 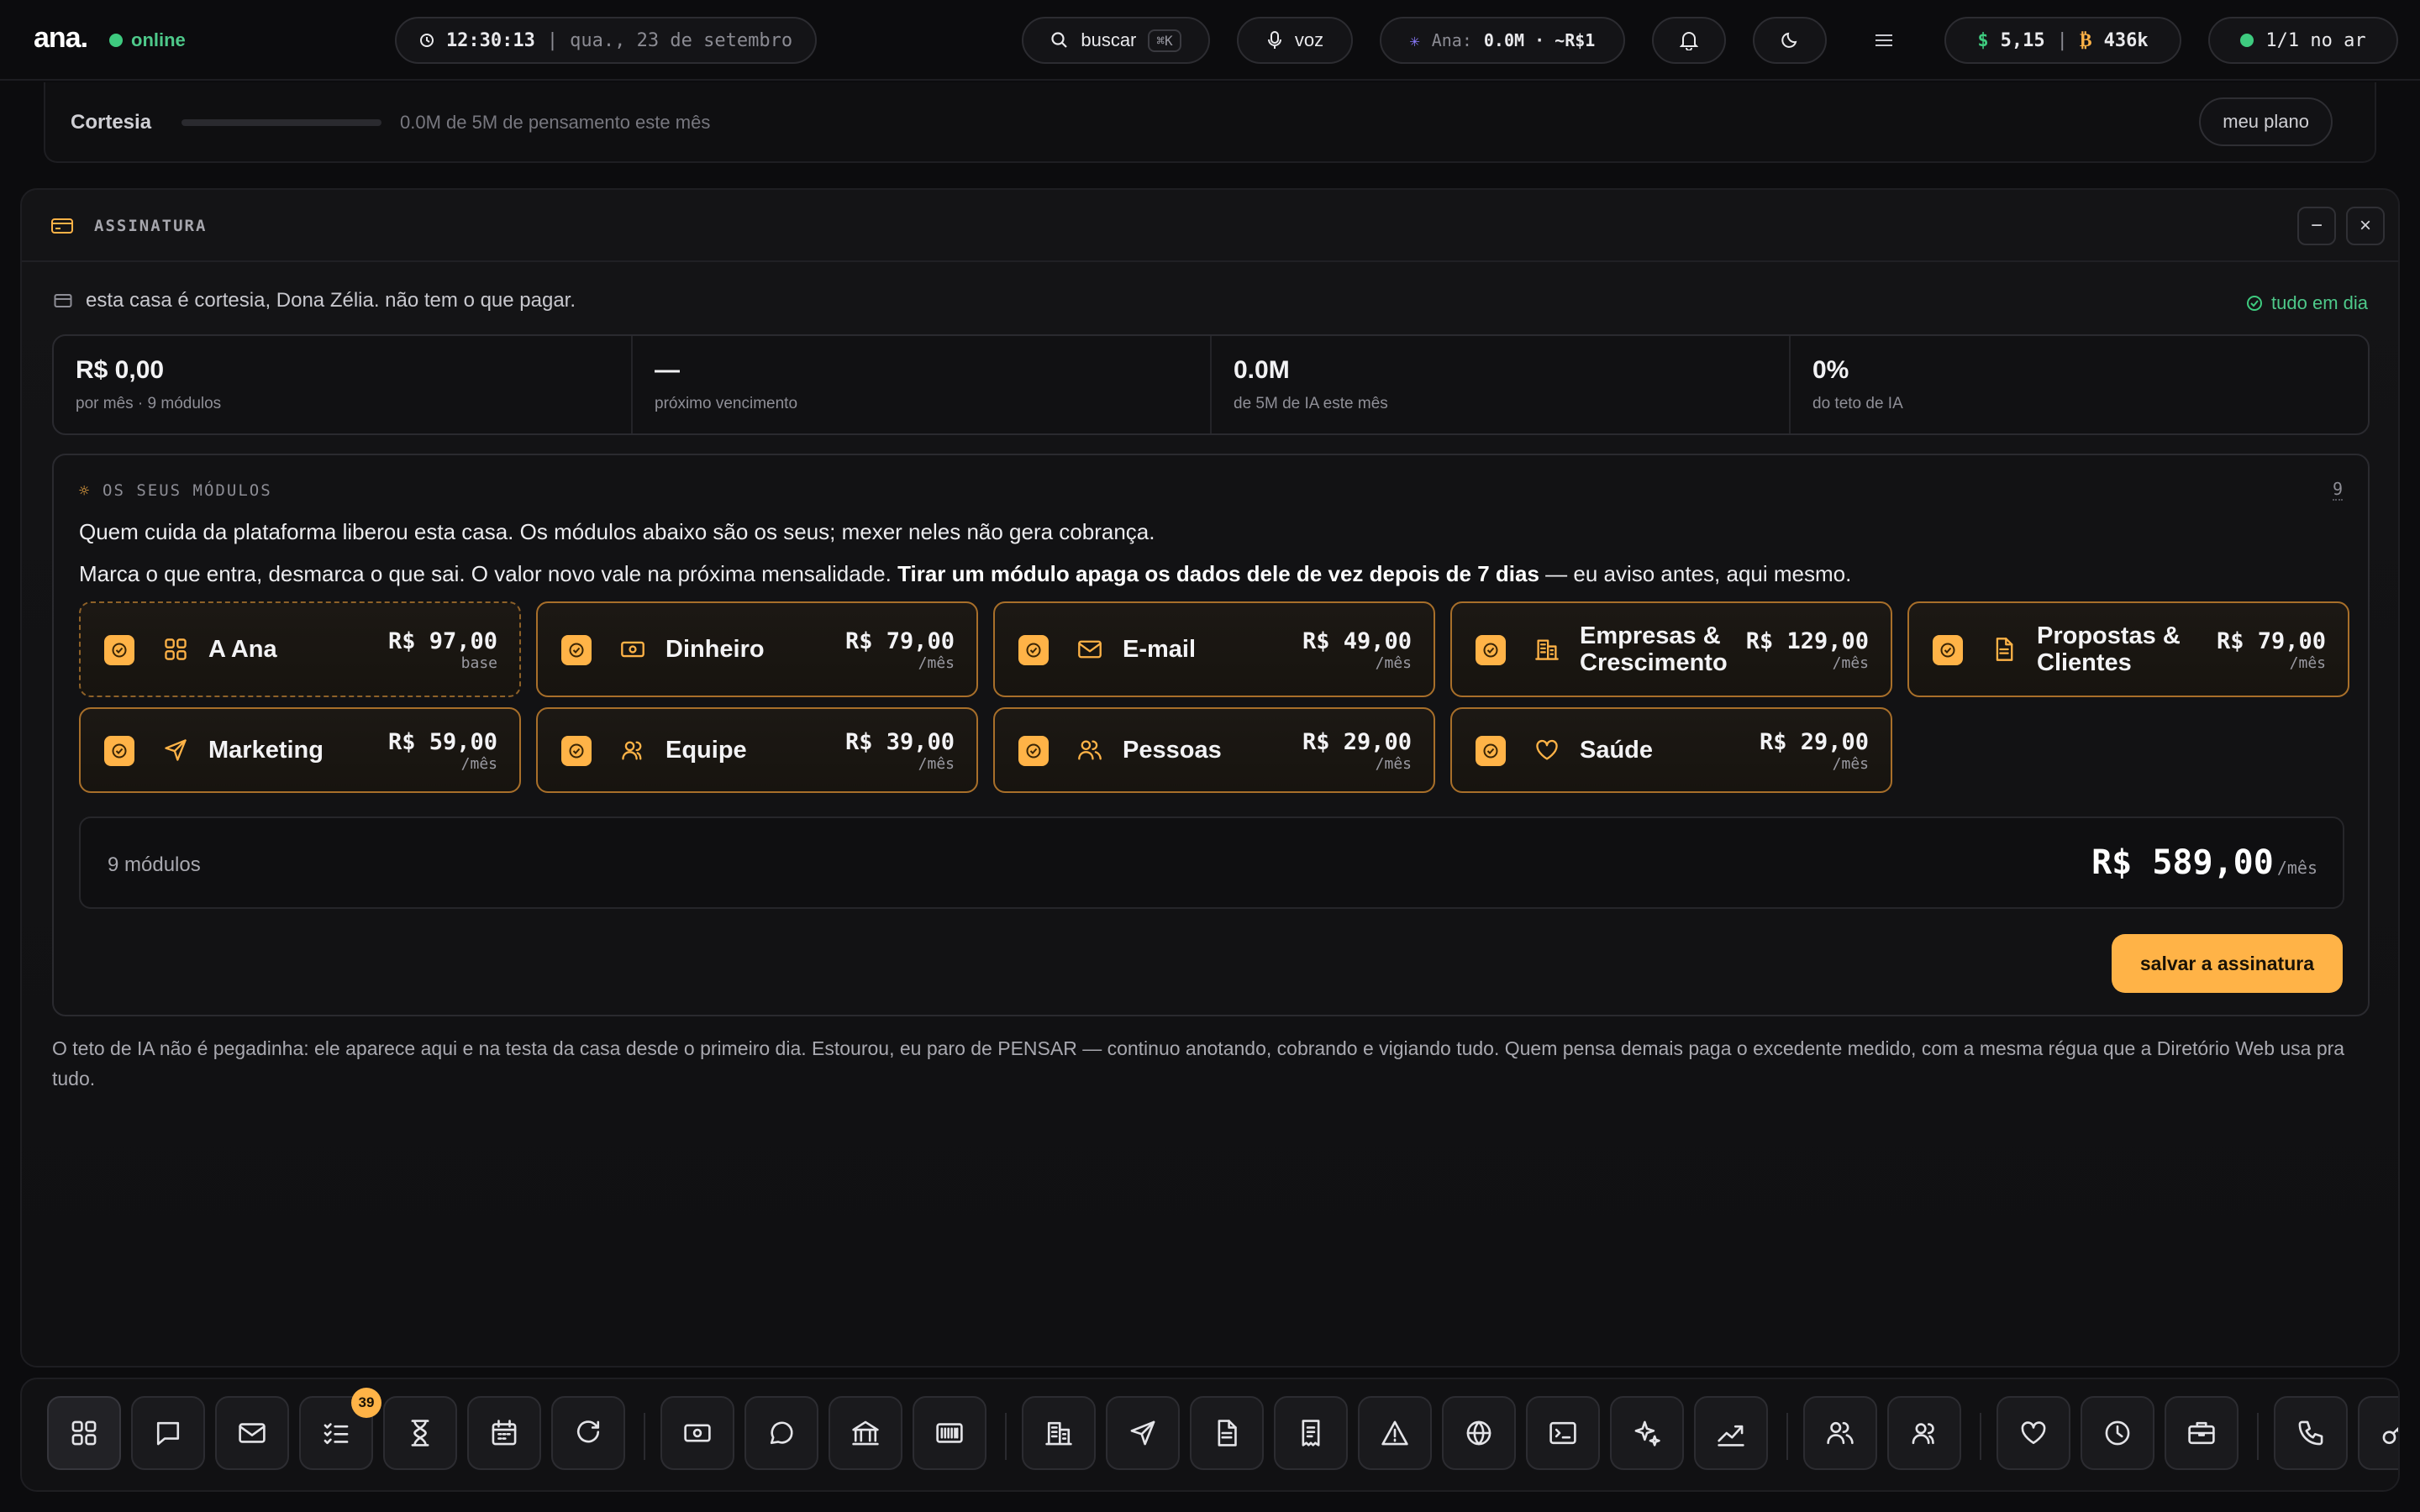 What do you see at coordinates (2202, 1433) in the screenshot?
I see `dock-briefcase-button` at bounding box center [2202, 1433].